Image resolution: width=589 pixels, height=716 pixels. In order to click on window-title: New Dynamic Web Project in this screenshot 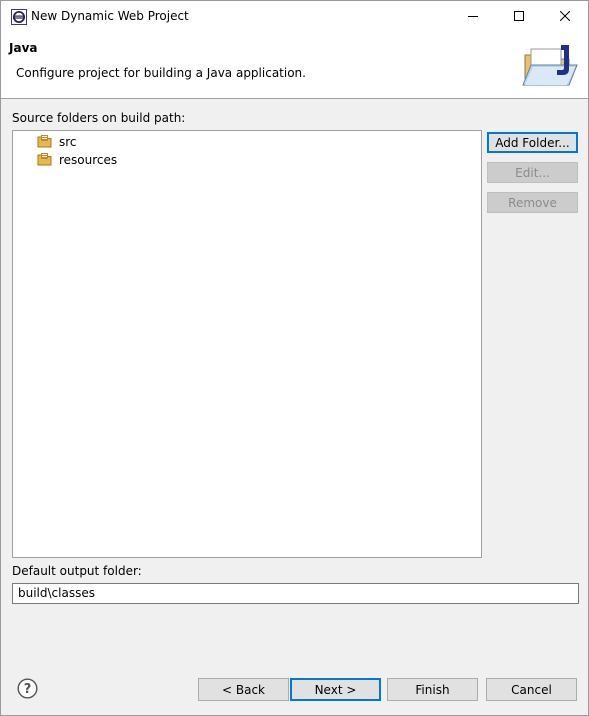, I will do `click(110, 16)`.